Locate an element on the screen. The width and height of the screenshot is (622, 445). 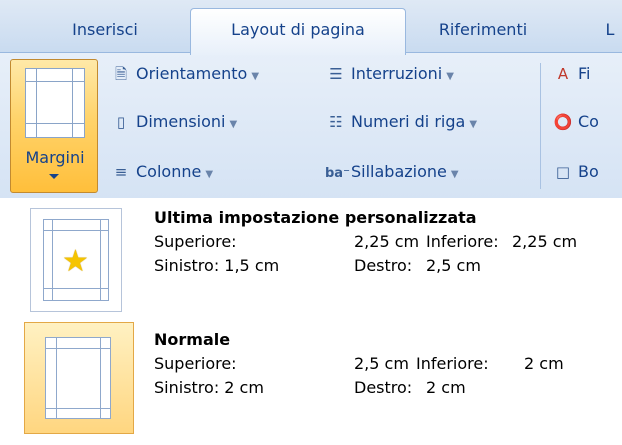
tab-lettere: L is located at coordinates (606, 30).